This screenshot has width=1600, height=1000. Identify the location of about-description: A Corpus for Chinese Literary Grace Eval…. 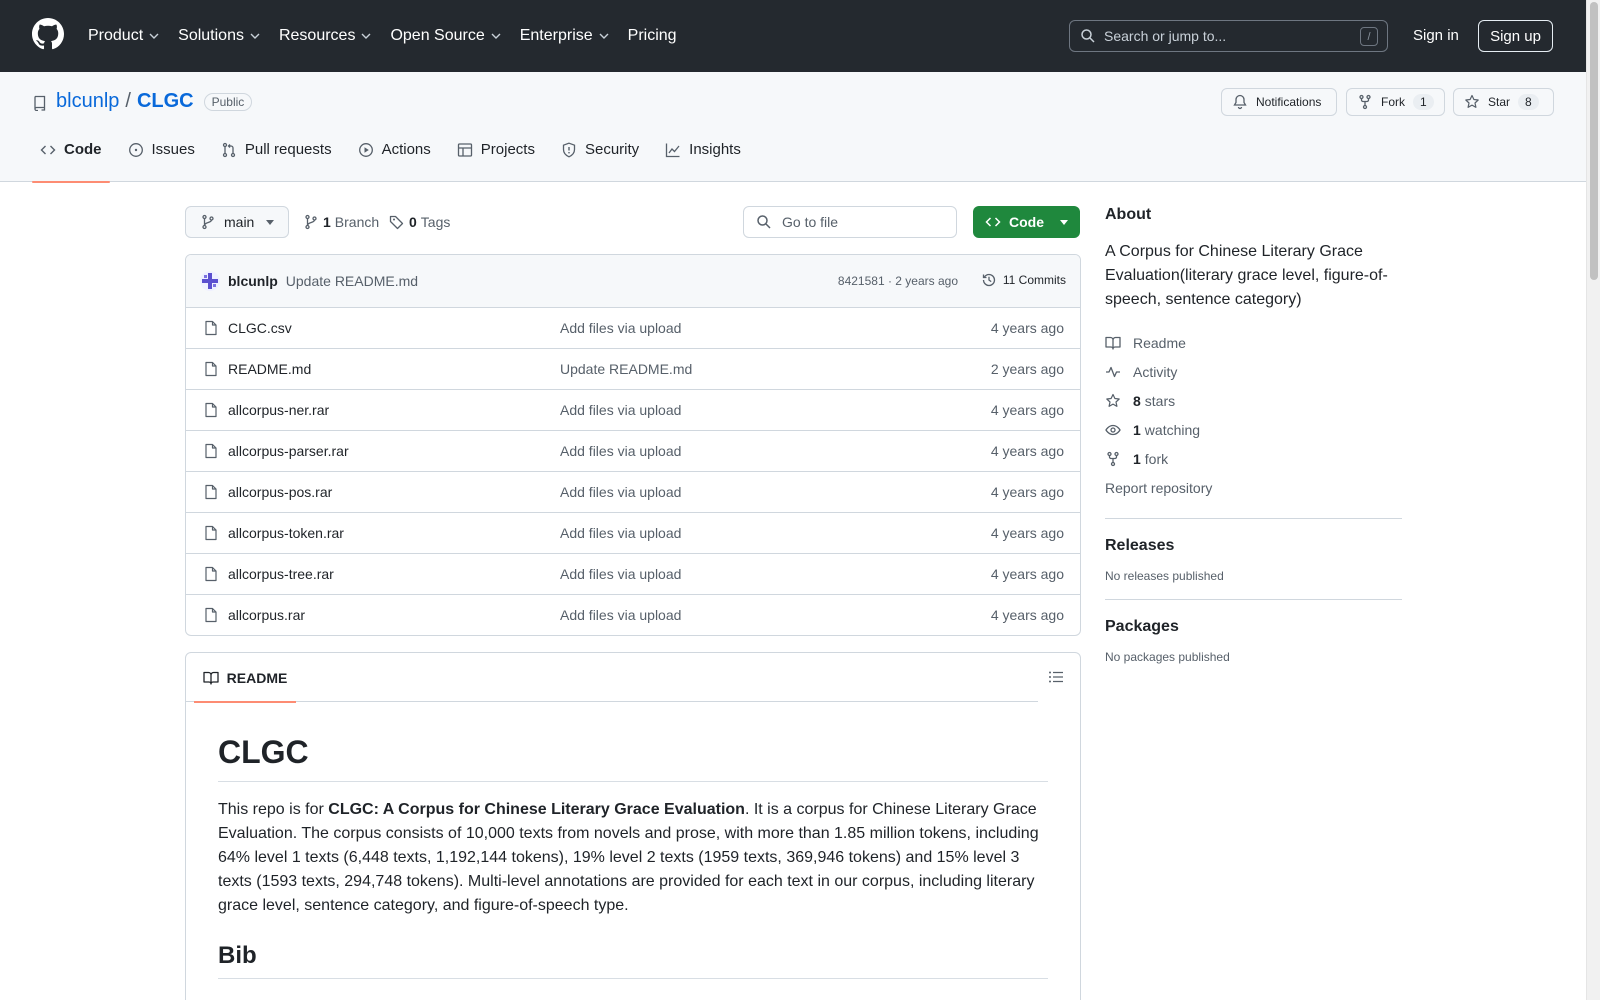
(1246, 275).